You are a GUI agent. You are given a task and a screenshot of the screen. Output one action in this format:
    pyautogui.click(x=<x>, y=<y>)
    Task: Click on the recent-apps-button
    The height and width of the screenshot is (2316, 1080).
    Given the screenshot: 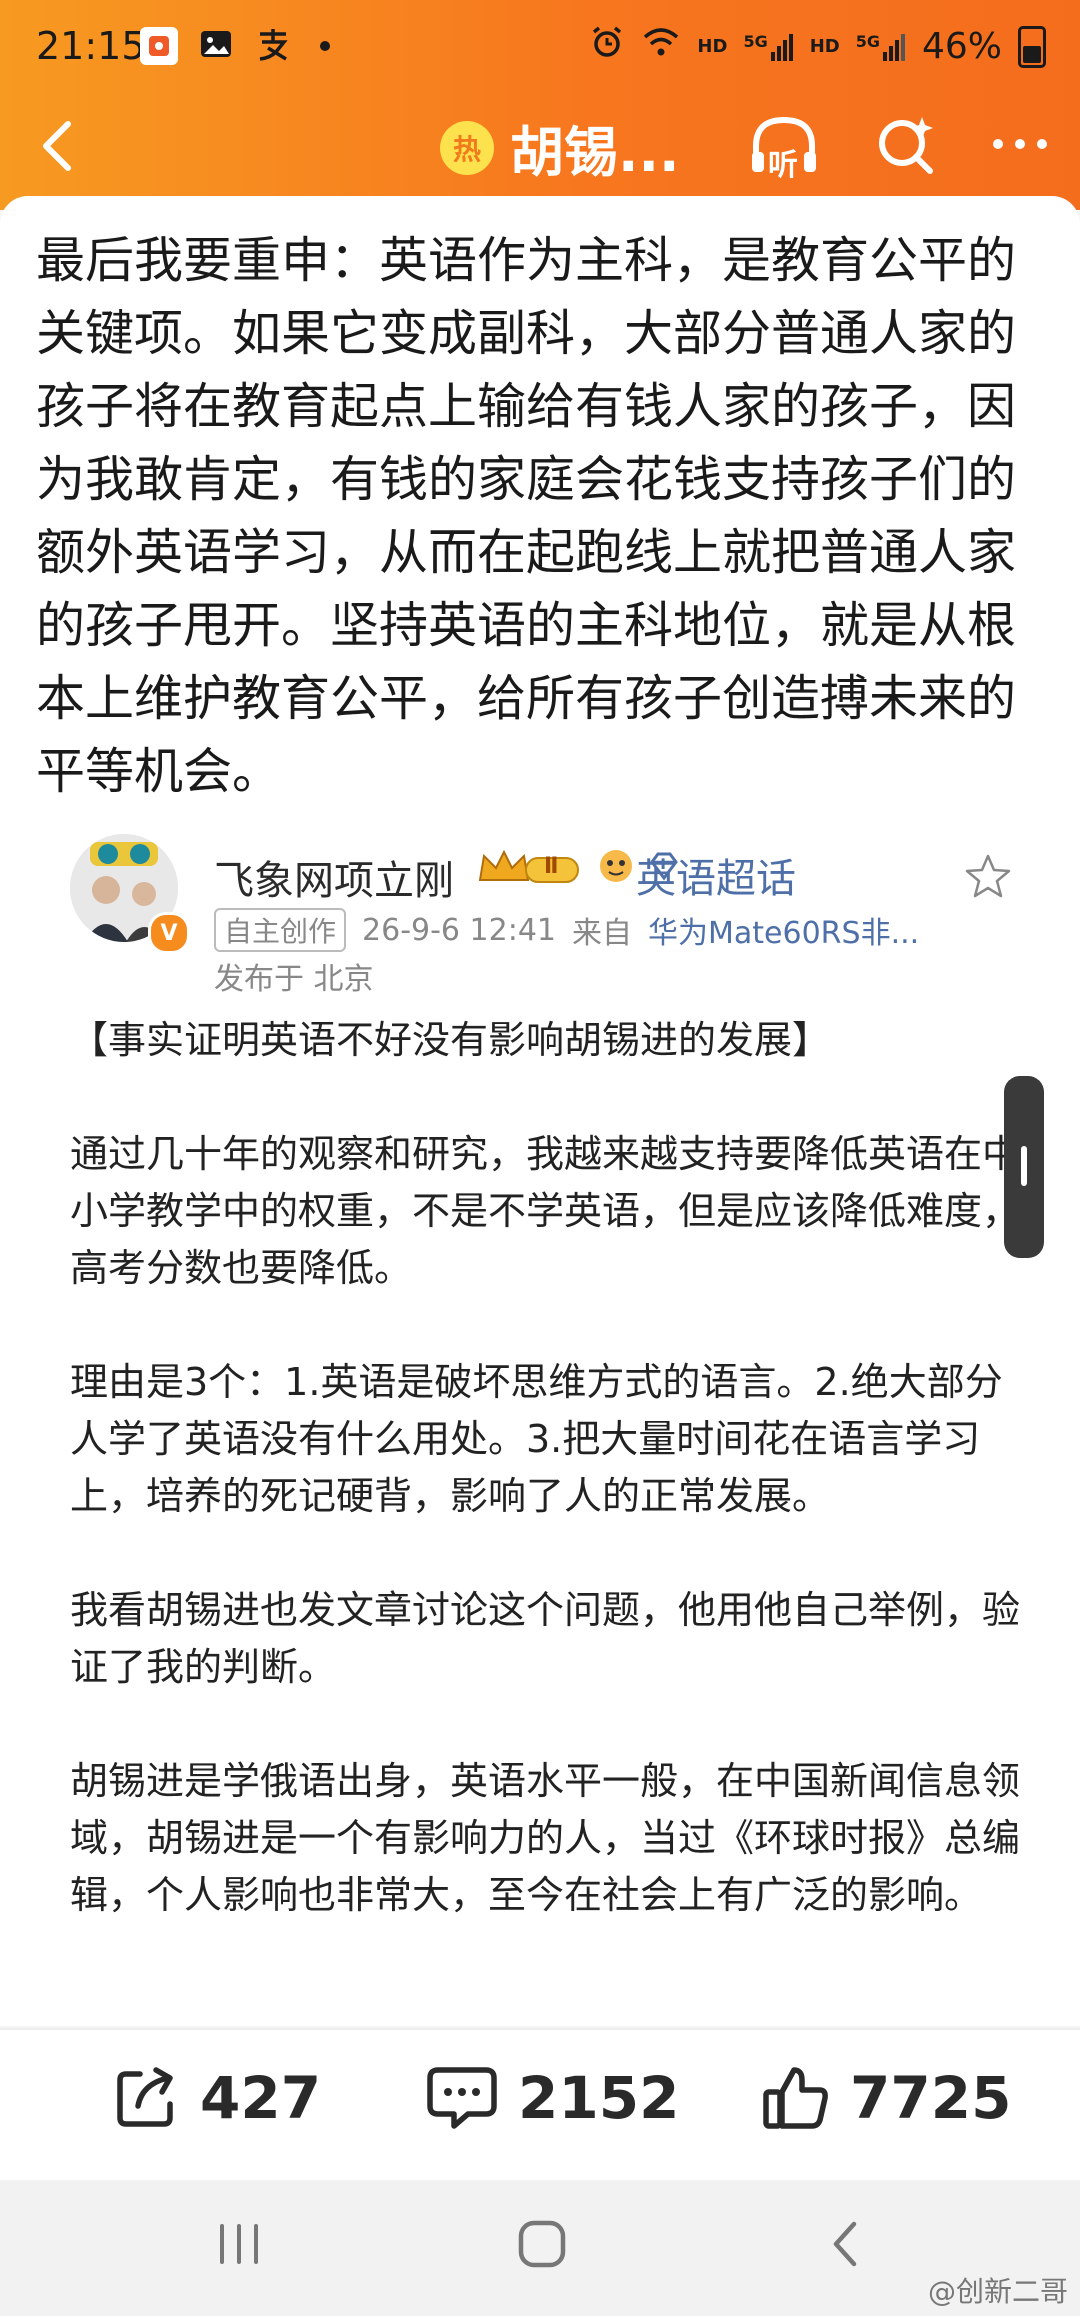 What is the action you would take?
    pyautogui.click(x=239, y=2246)
    